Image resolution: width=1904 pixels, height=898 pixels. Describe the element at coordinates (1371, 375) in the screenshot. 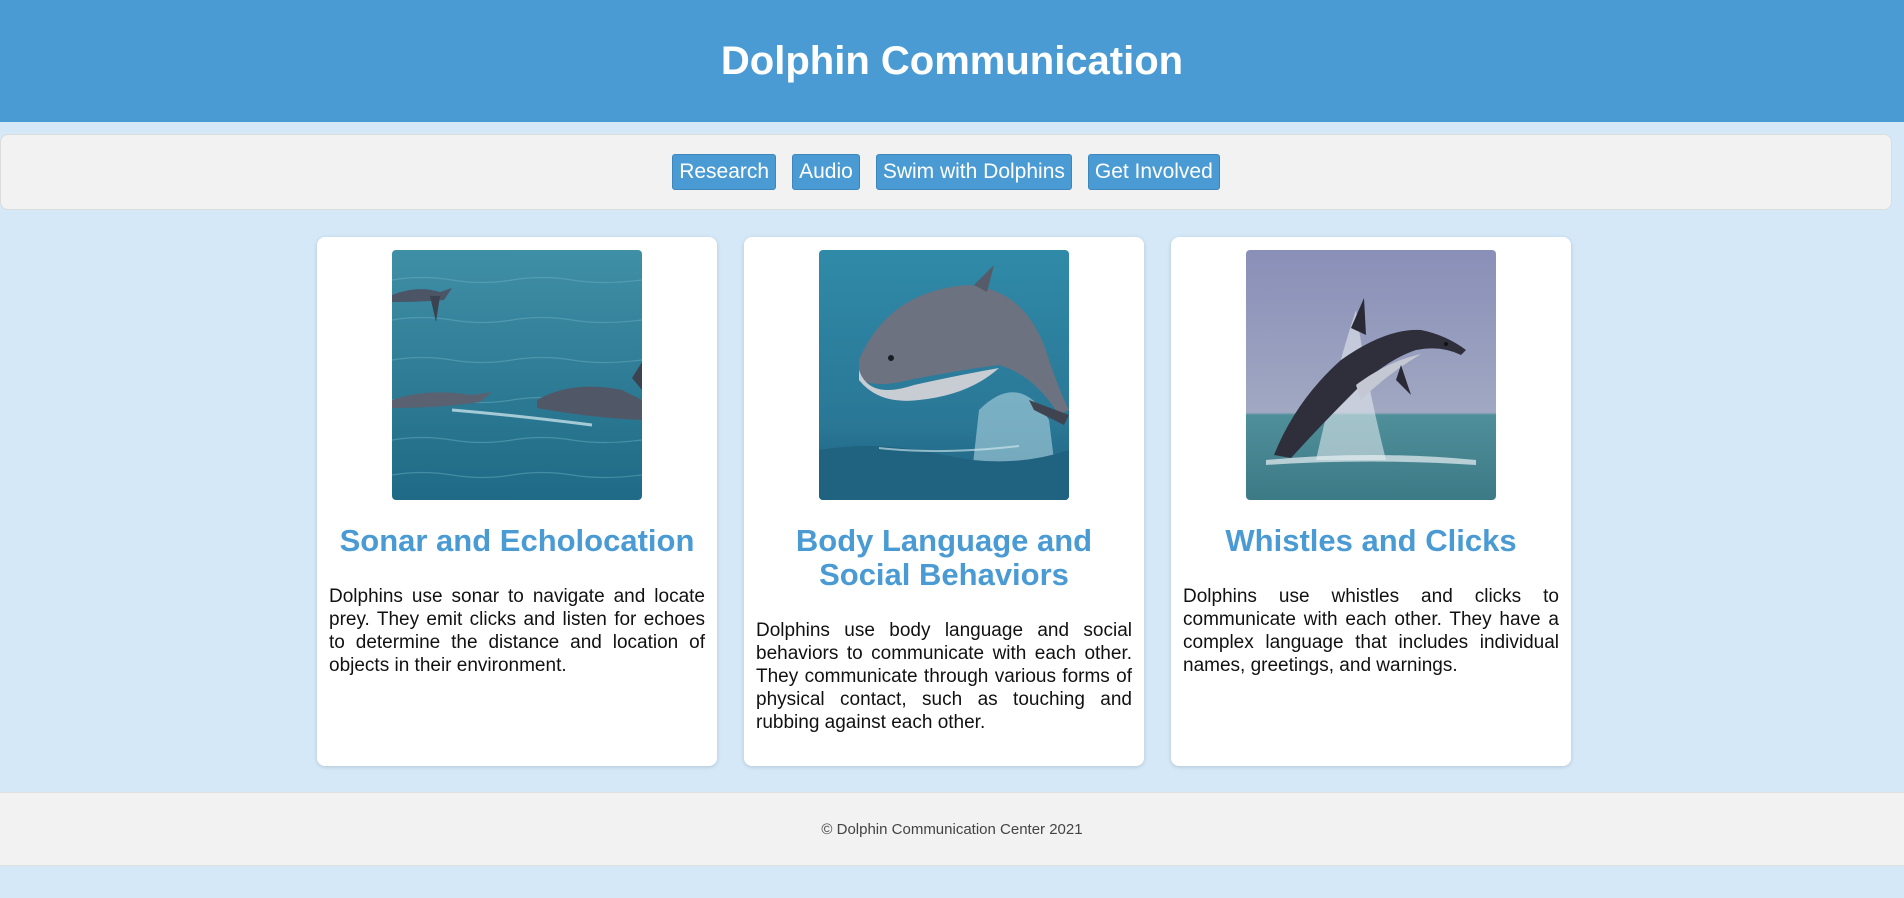

I see `dolphin-jumping-splash-image` at that location.